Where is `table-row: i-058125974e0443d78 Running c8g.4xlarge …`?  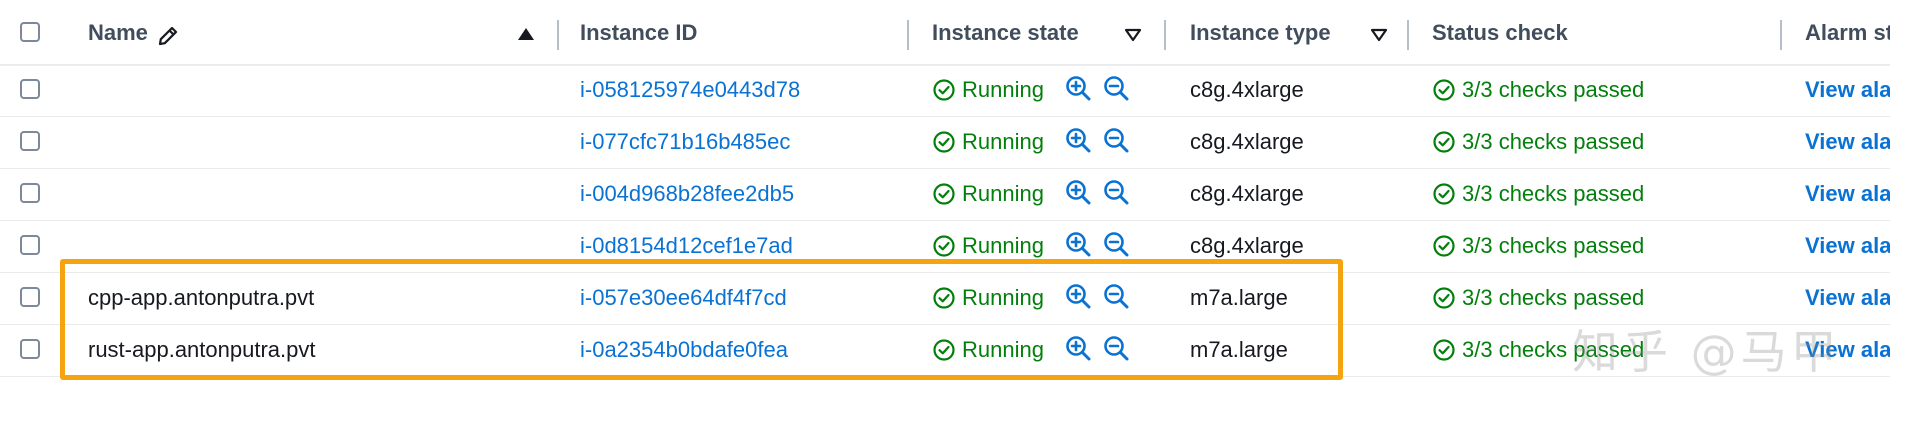 table-row: i-058125974e0443d78 Running c8g.4xlarge … is located at coordinates (945, 91).